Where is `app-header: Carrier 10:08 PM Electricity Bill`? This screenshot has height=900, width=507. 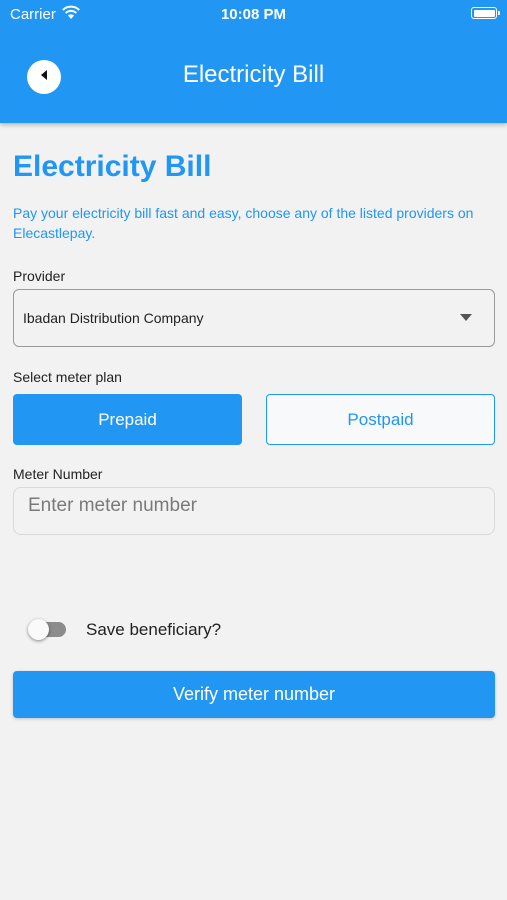 app-header: Carrier 10:08 PM Electricity Bill is located at coordinates (253, 61).